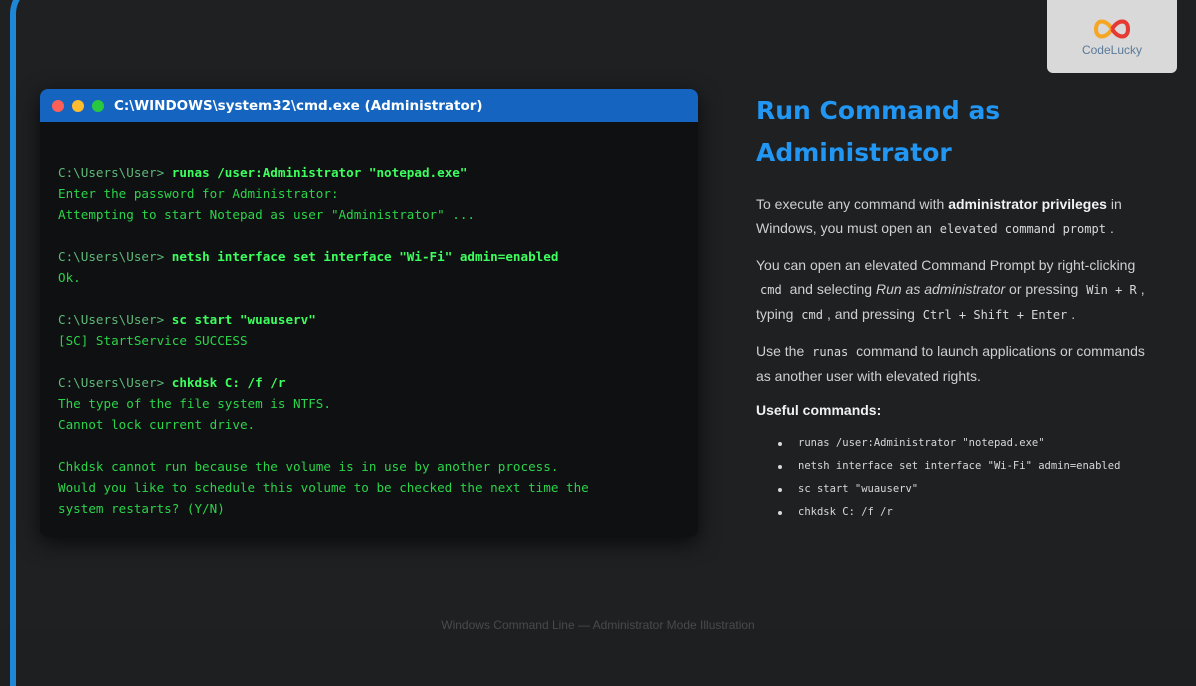 This screenshot has width=1196, height=686. What do you see at coordinates (194, 403) in the screenshot?
I see `output-line: The type of the file system is NTFS.` at bounding box center [194, 403].